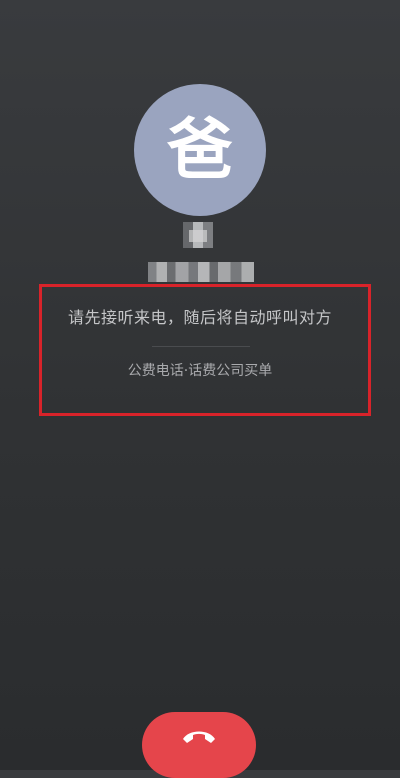 The width and height of the screenshot is (400, 778). I want to click on notice-divider, so click(201, 346).